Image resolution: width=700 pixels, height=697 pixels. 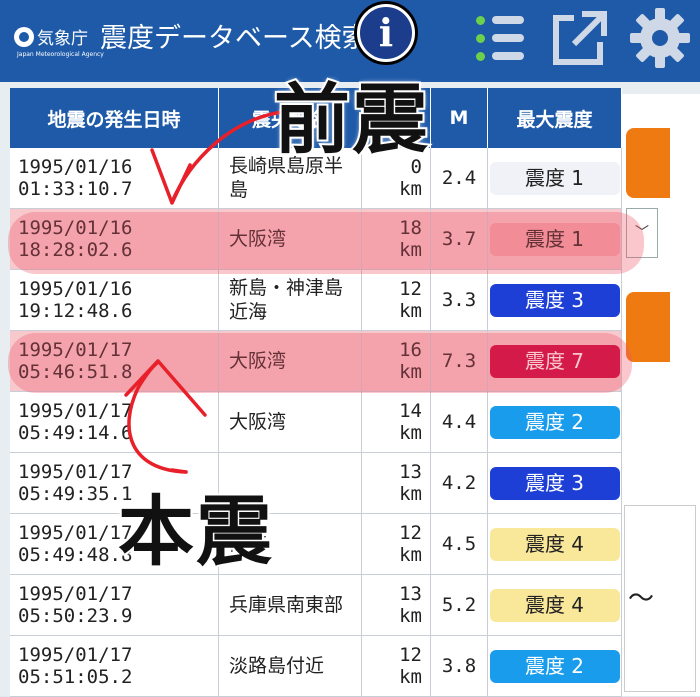 What do you see at coordinates (660, 38) in the screenshot?
I see `gear-icon` at bounding box center [660, 38].